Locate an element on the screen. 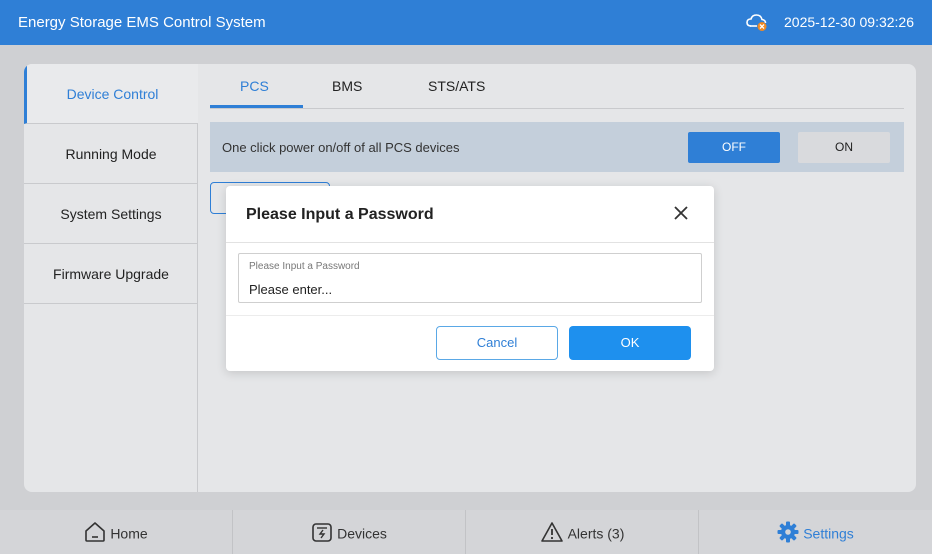 This screenshot has width=932, height=554. sidebar-item-device-control: Device Control is located at coordinates (111, 94).